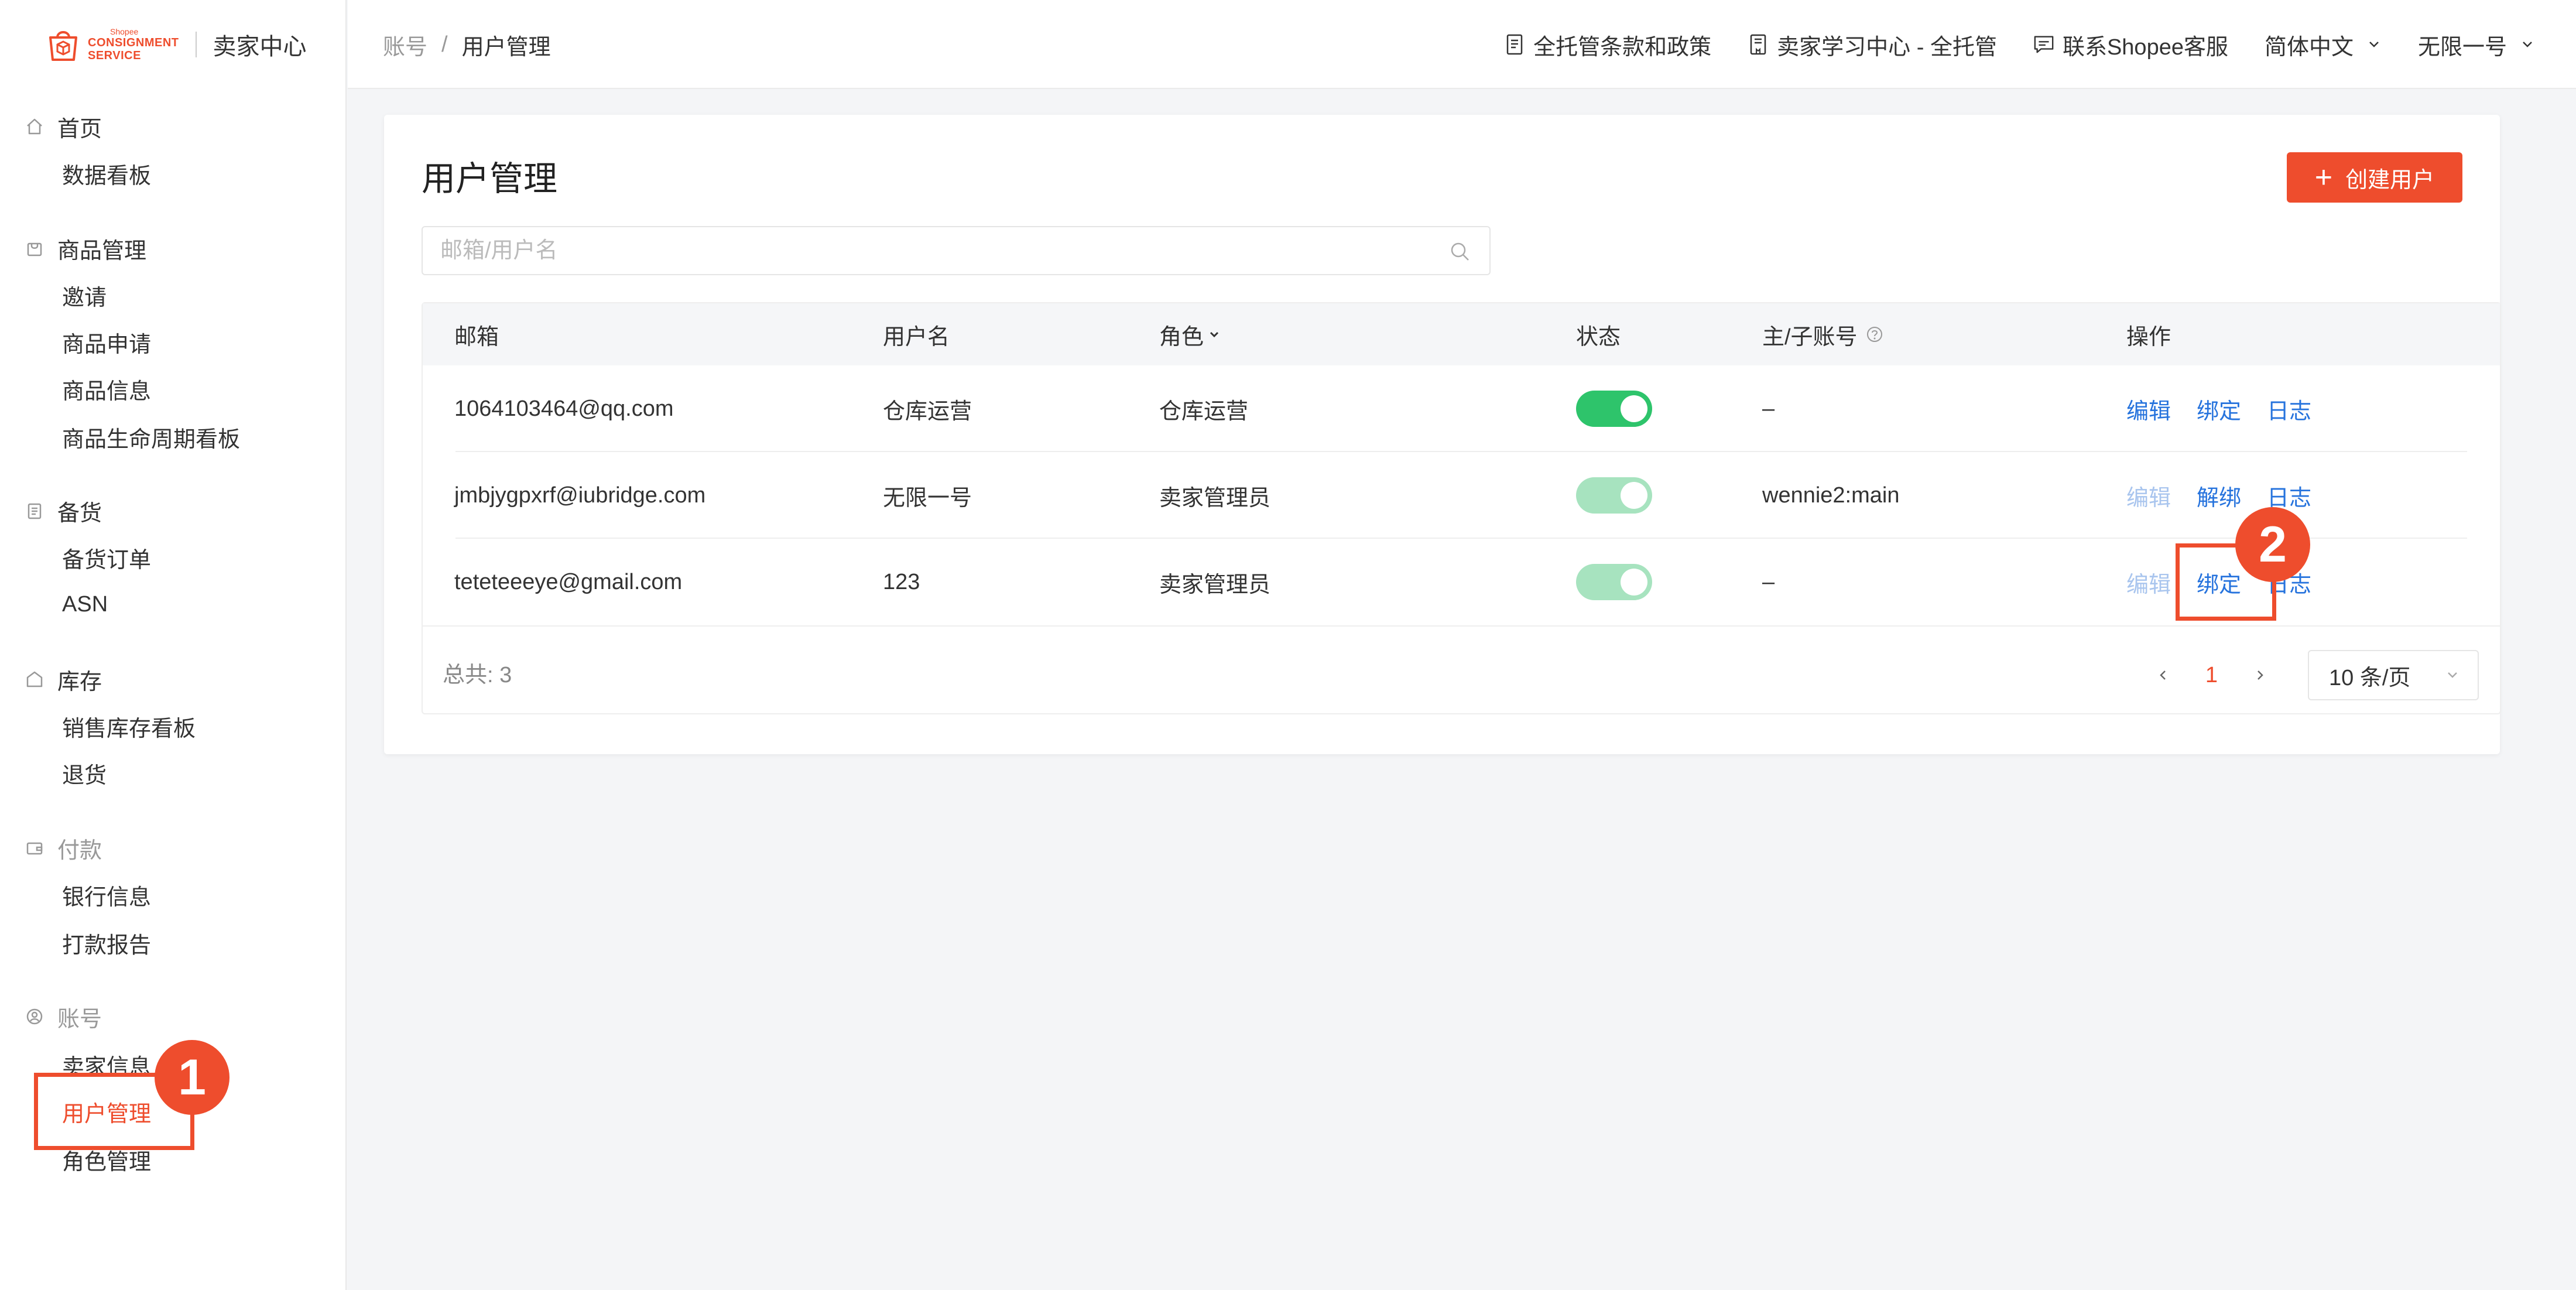  I want to click on nav-group-label: 备货, so click(79, 513).